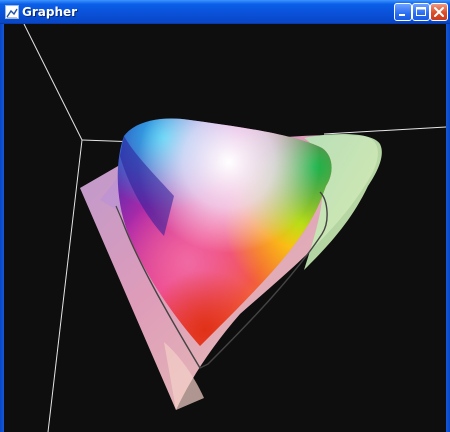 Image resolution: width=450 pixels, height=432 pixels. I want to click on maximize-button, so click(421, 12).